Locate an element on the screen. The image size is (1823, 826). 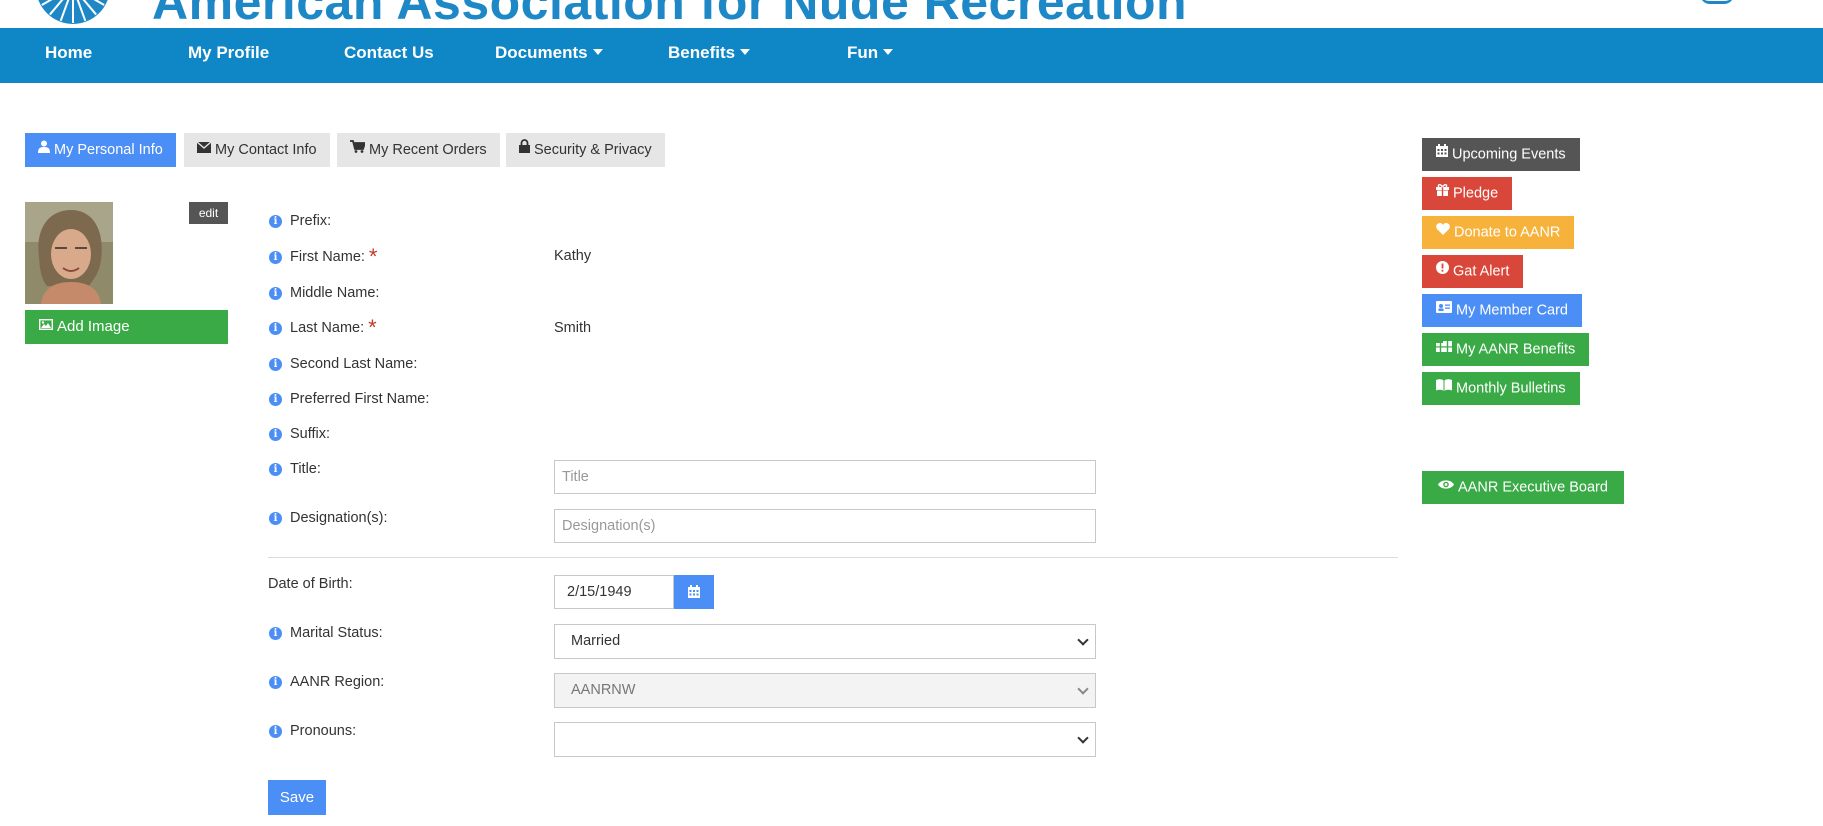
add-image-button: Add Image is located at coordinates (126, 327).